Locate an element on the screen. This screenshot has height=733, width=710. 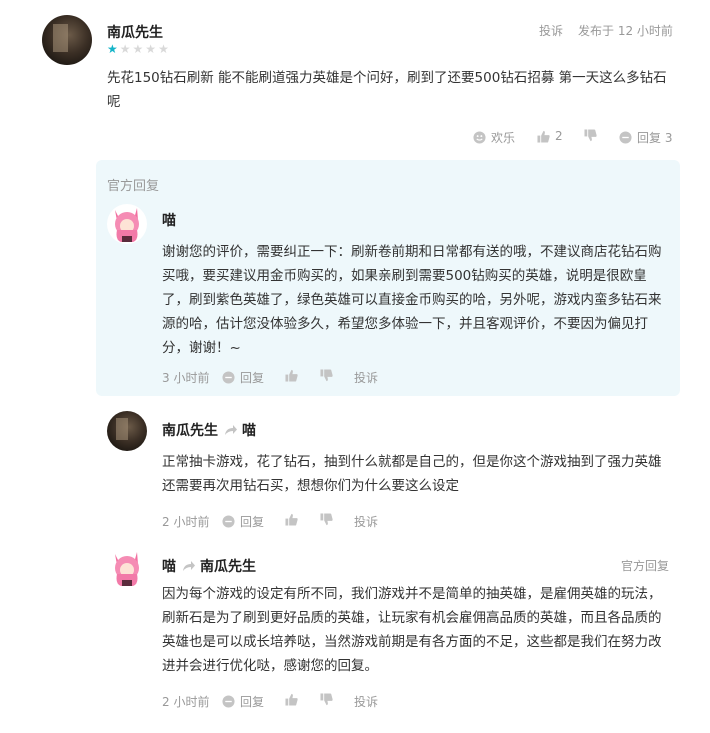
official-report-link: 投诉 is located at coordinates (366, 377).